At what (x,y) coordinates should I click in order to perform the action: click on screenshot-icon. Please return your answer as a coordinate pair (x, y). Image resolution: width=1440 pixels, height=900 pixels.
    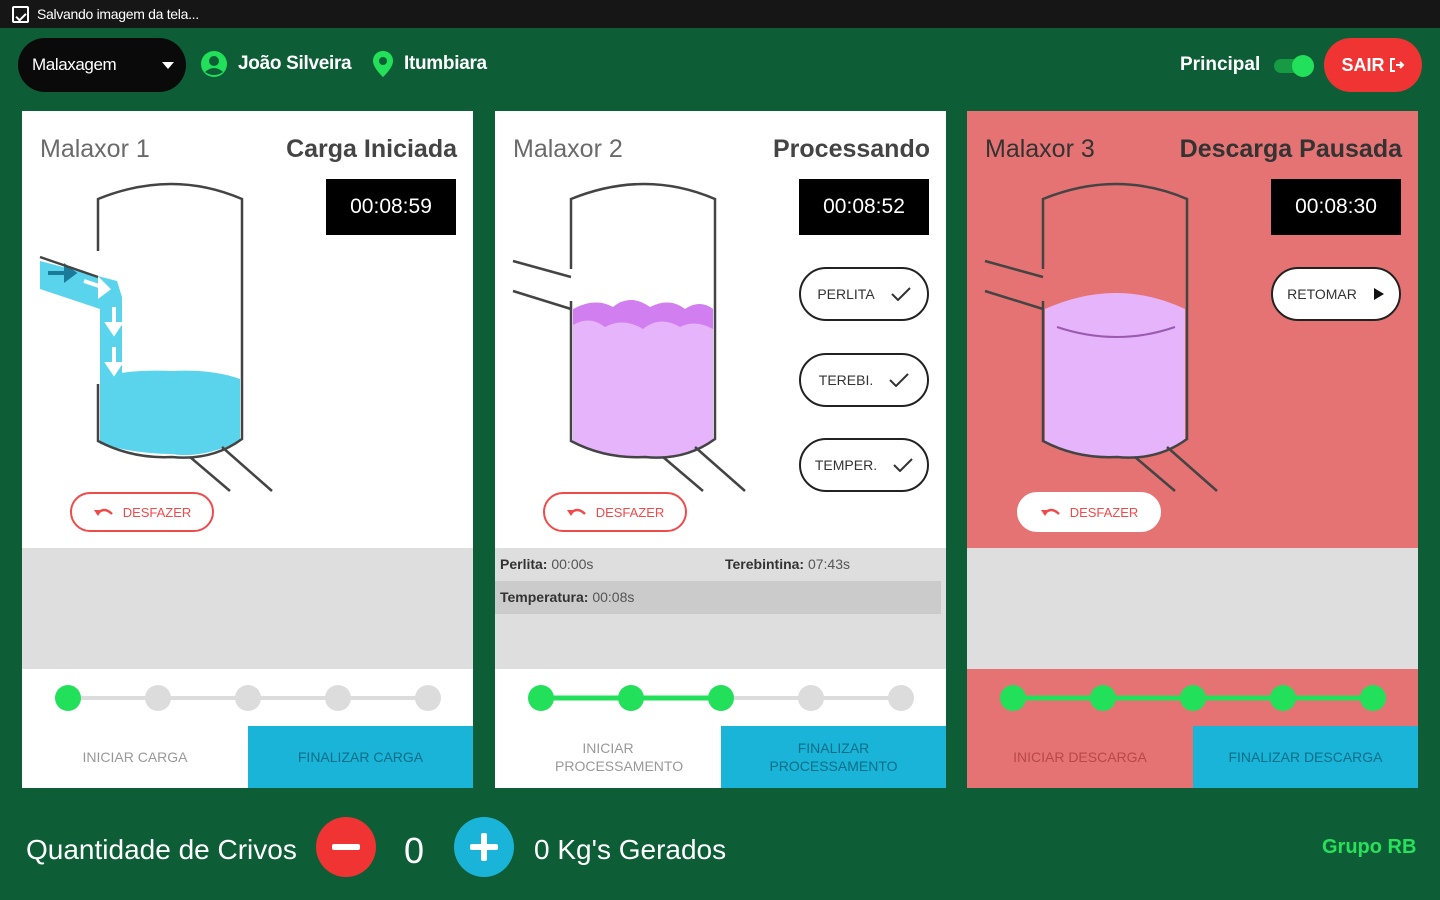
    Looking at the image, I should click on (20, 14).